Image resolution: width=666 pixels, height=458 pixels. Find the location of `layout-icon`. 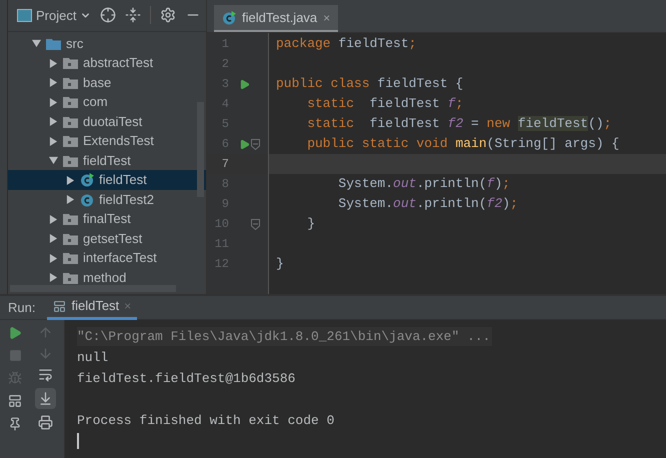

layout-icon is located at coordinates (15, 401).